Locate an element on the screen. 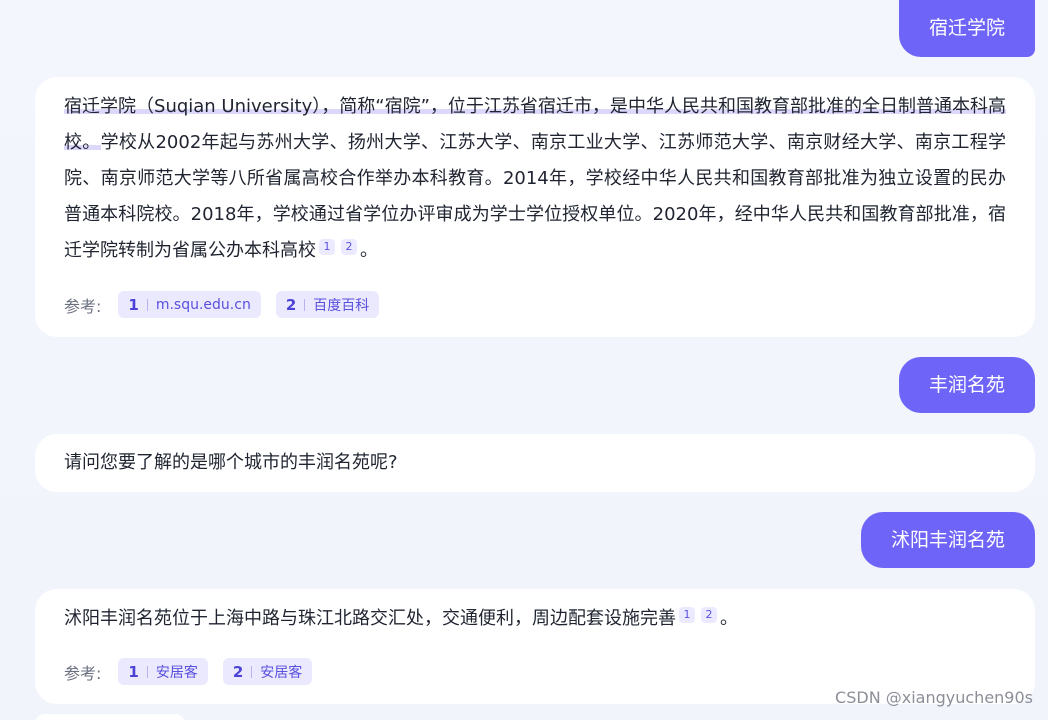 The height and width of the screenshot is (720, 1048). reference-link-2: 2 安居客 is located at coordinates (267, 671).